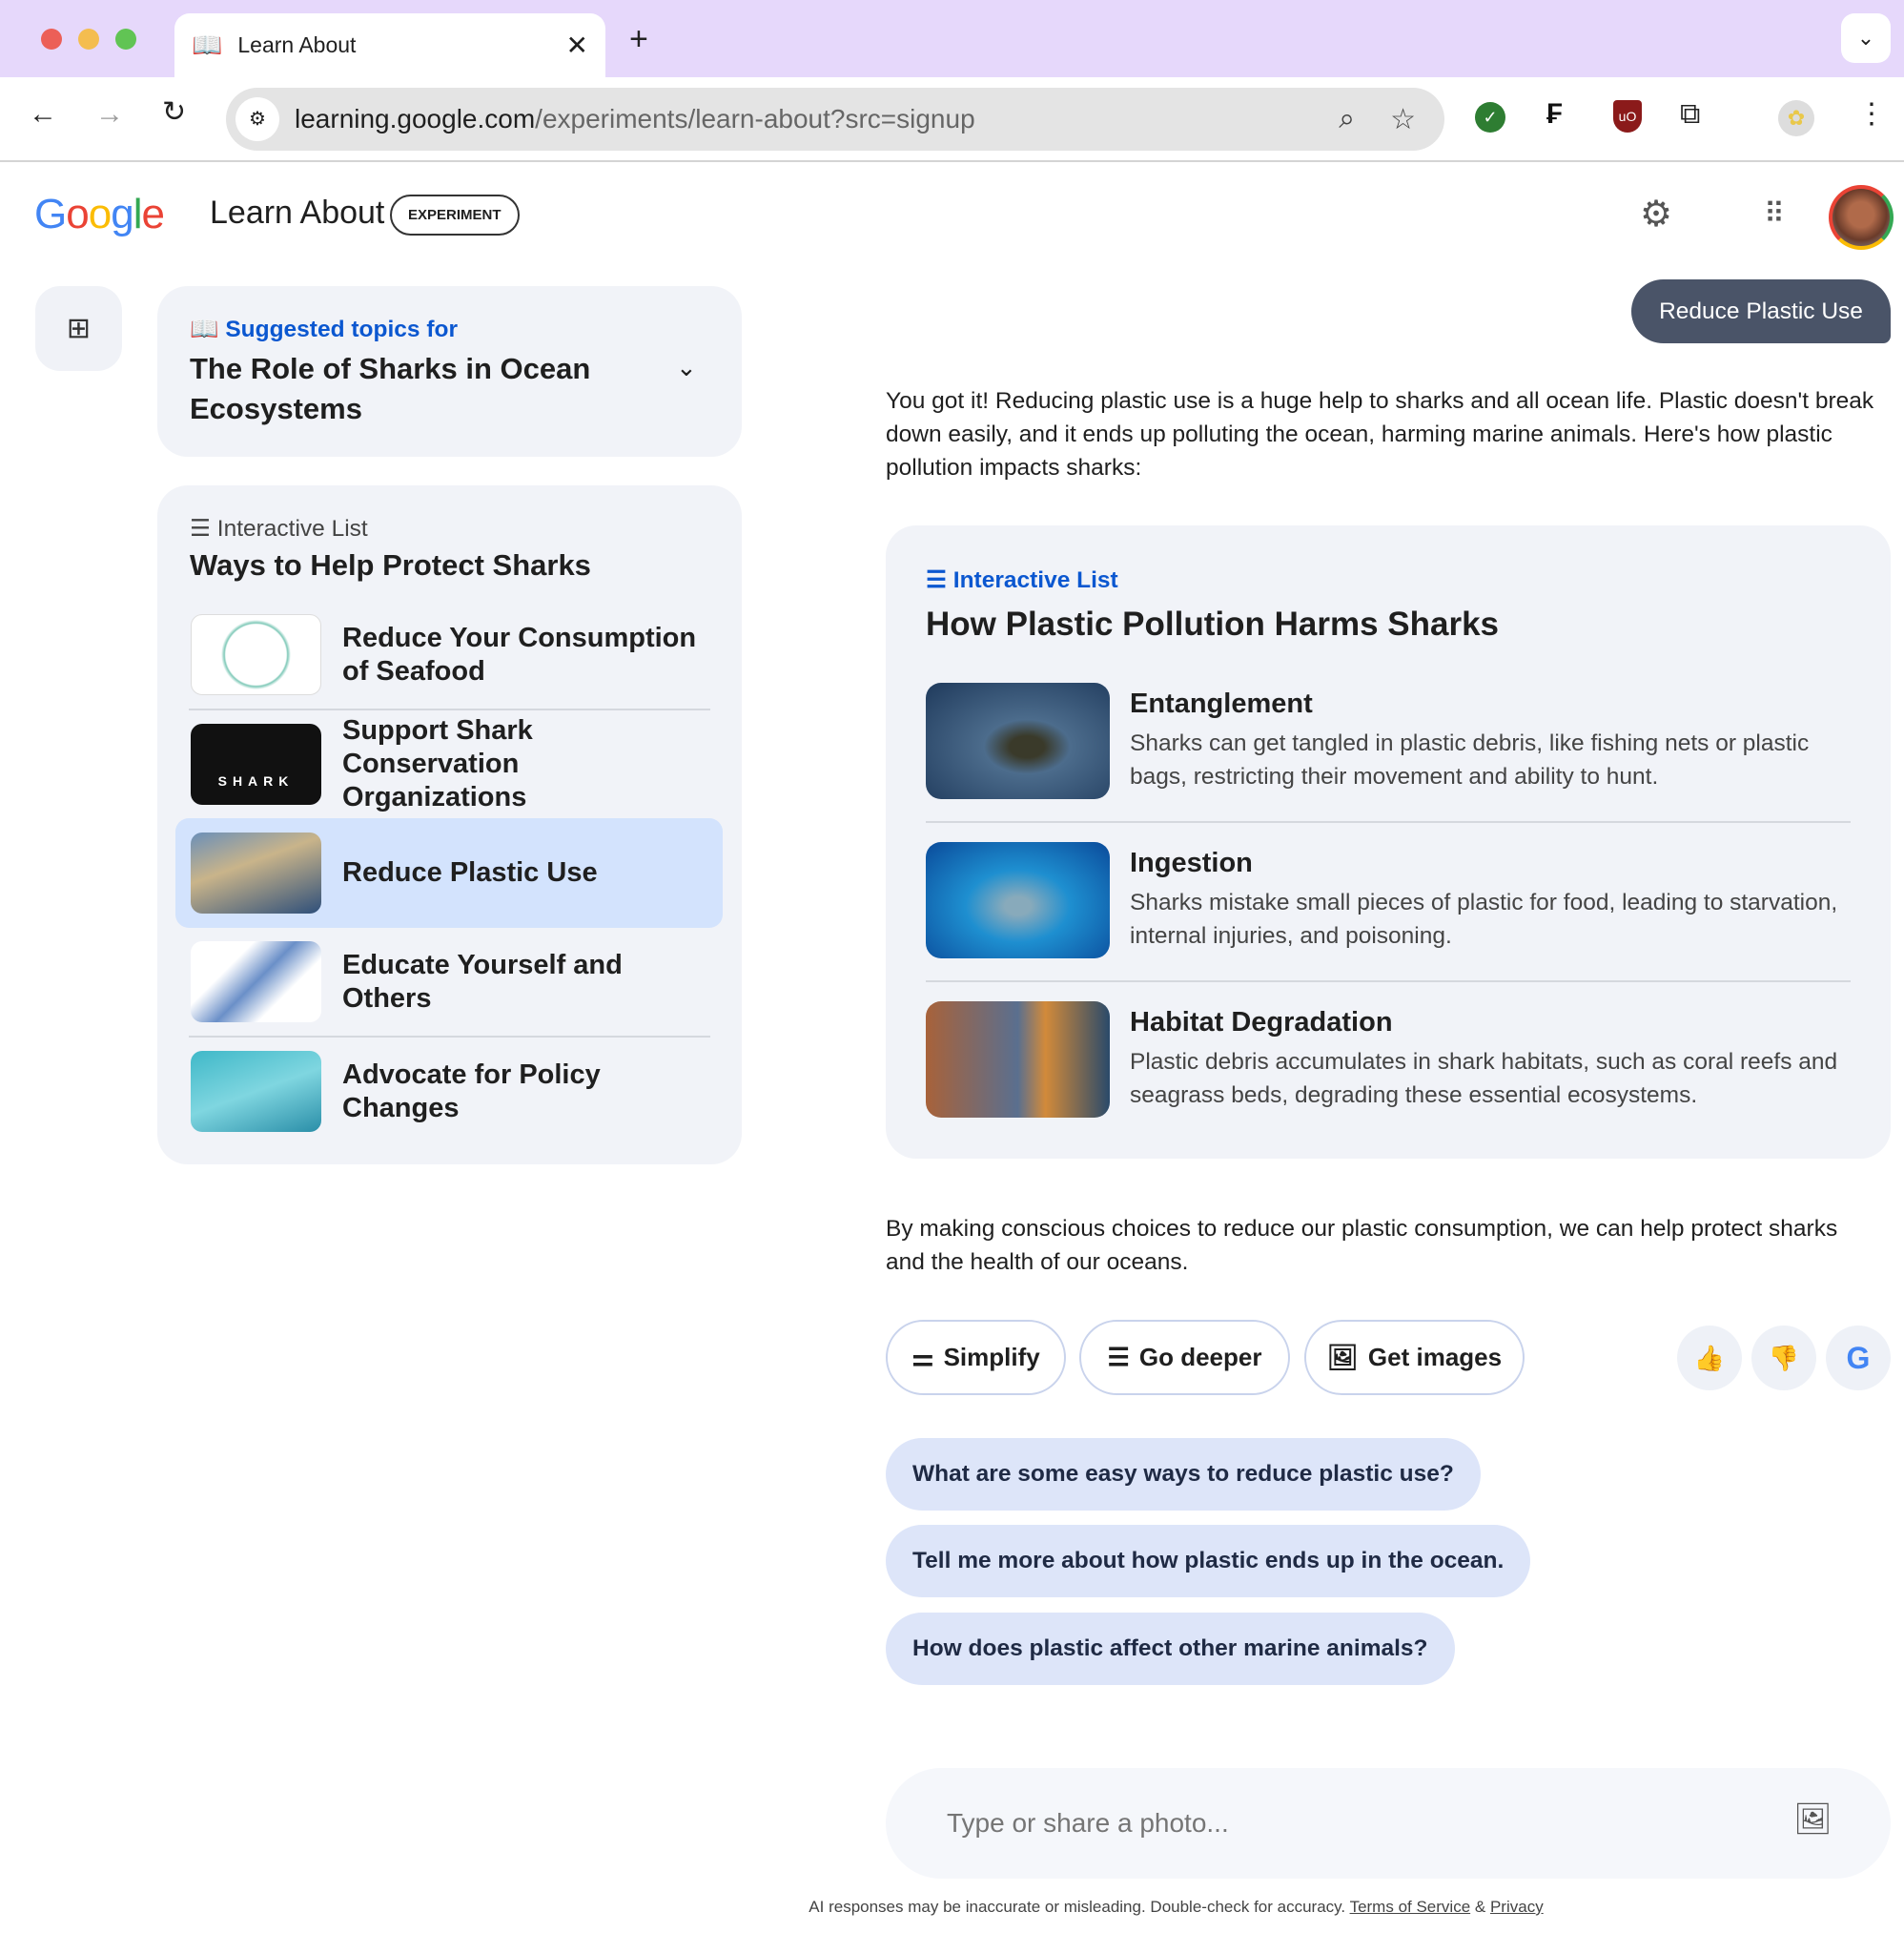  I want to click on coral-reef-thumbnail, so click(1018, 1059).